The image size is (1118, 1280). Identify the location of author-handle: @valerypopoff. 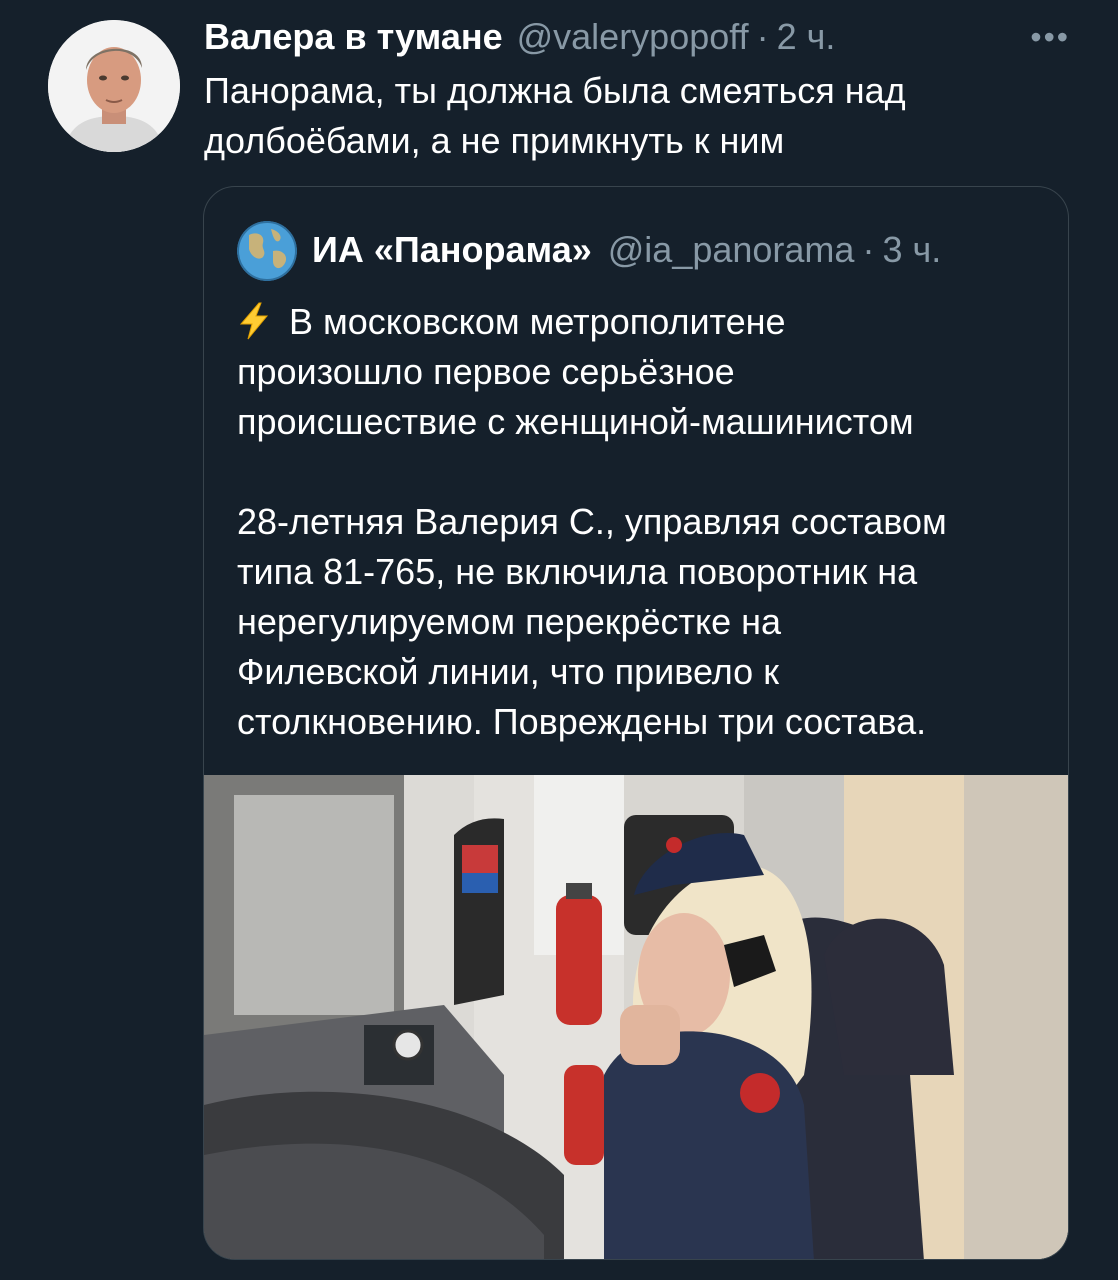
(633, 37).